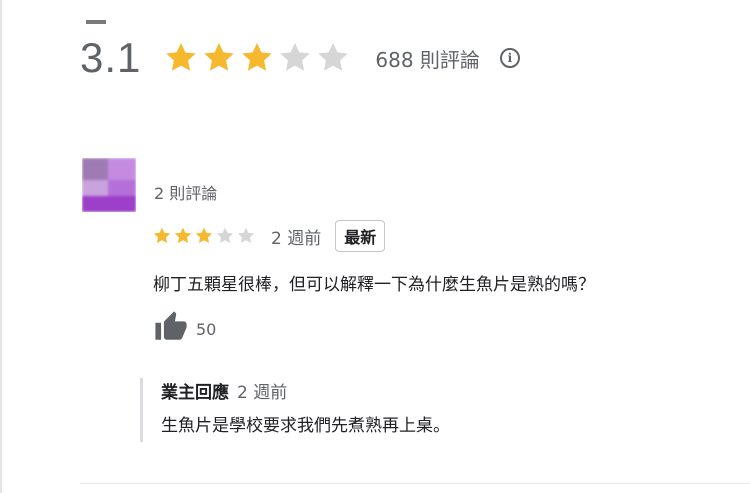 The width and height of the screenshot is (750, 493). What do you see at coordinates (1, 246) in the screenshot?
I see `left-border` at bounding box center [1, 246].